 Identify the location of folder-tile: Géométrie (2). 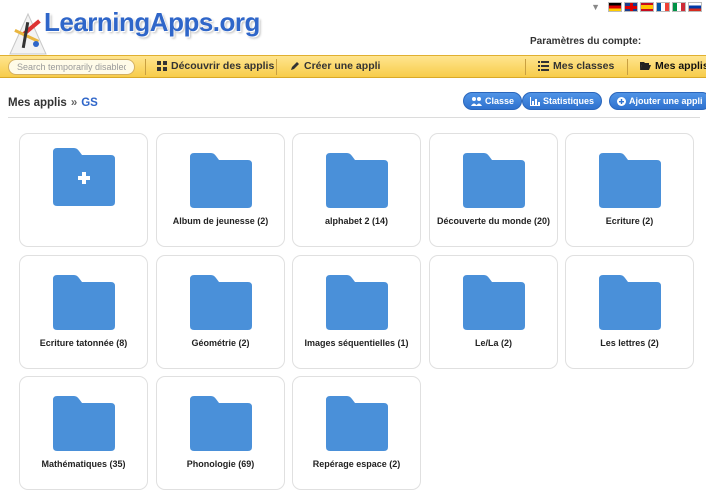
(220, 312).